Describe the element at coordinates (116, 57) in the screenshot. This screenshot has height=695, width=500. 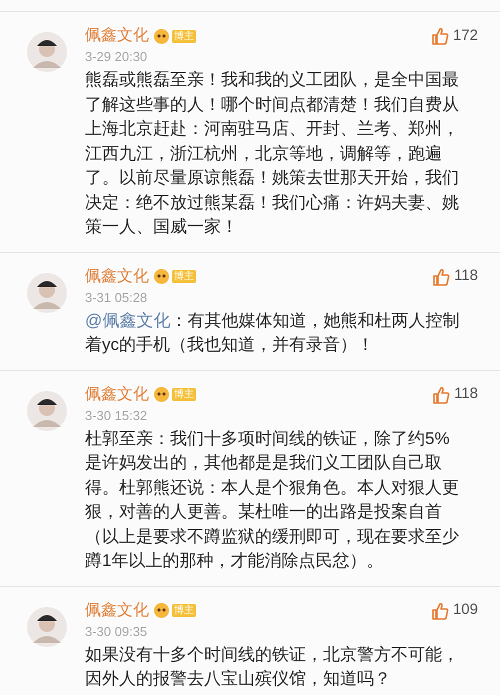
I see `comment-time: 3-29 20:30` at that location.